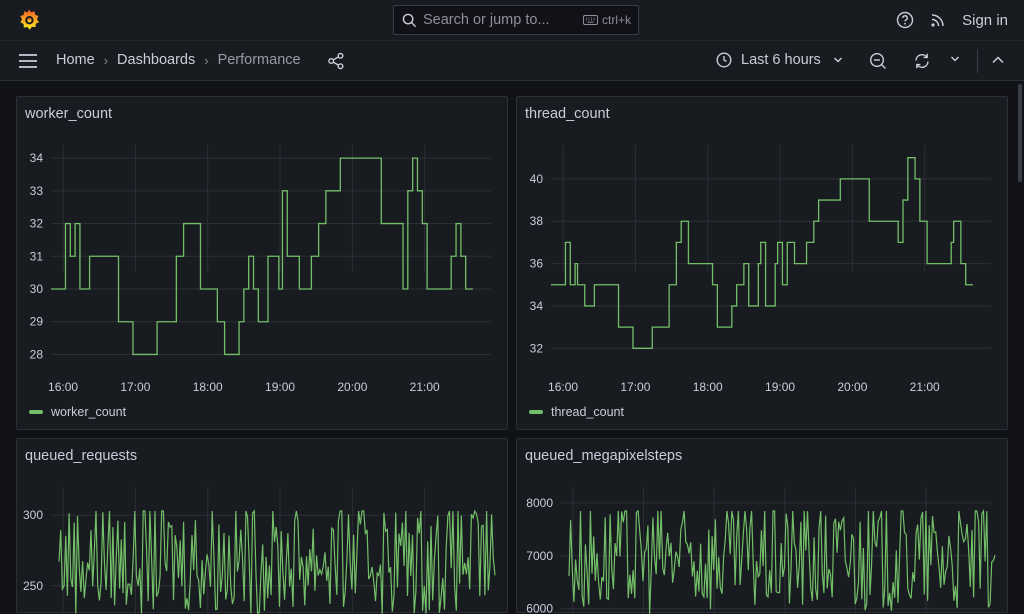 The image size is (1024, 614). I want to click on legend-item: worker_count, so click(77, 412).